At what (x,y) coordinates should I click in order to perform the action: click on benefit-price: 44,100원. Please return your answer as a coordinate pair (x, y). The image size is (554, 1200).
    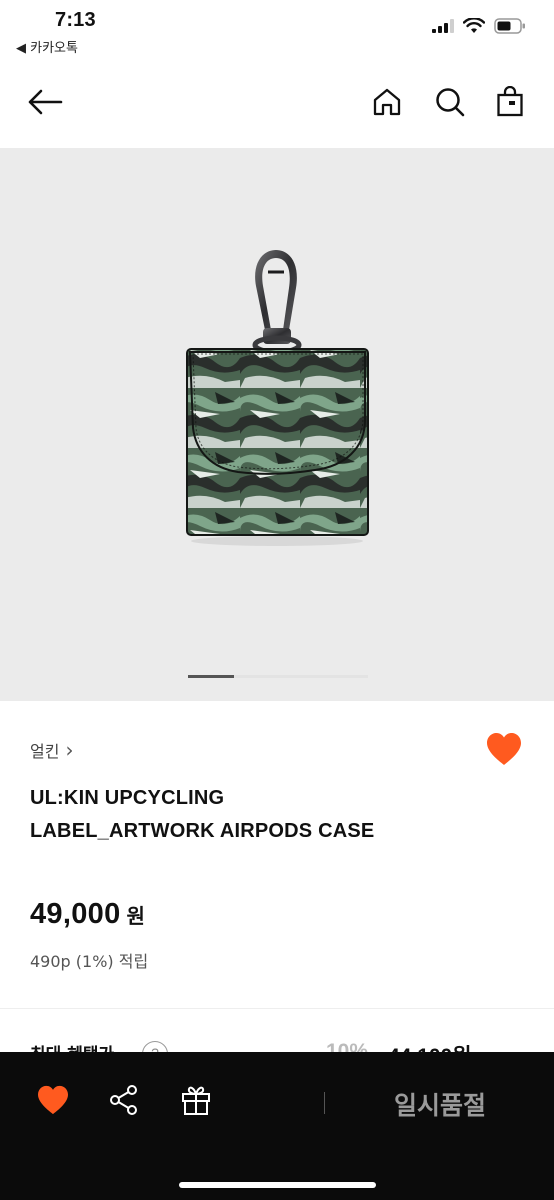
    Looking at the image, I should click on (430, 1046).